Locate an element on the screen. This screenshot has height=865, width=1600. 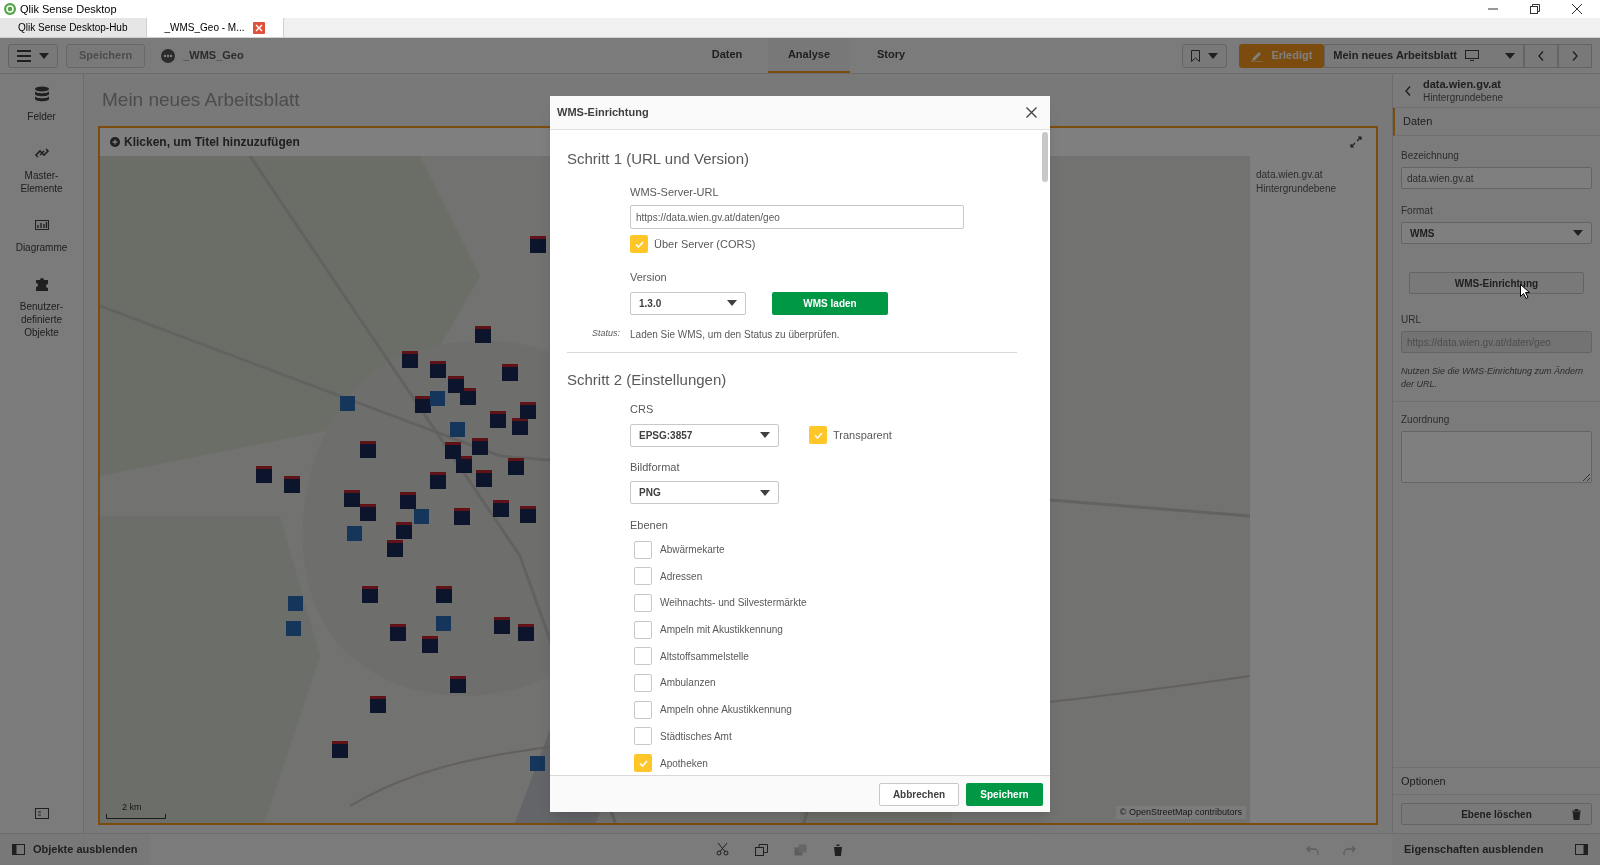
hint-text: Nutzen Sie die WMS-Einrichtung zum Ändern der URL. is located at coordinates (1493, 378).